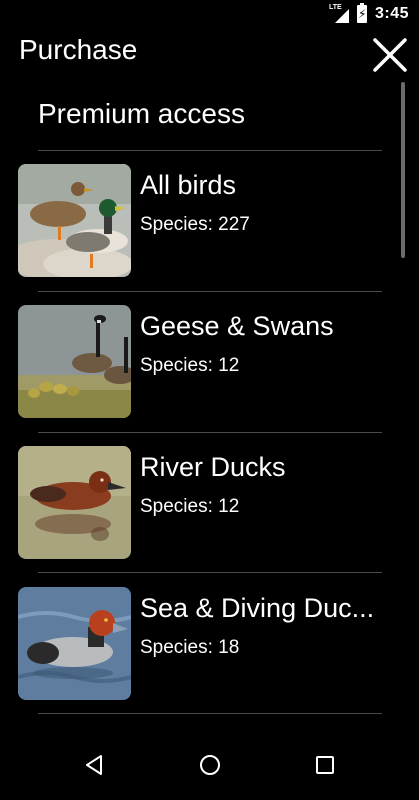  Describe the element at coordinates (403, 170) in the screenshot. I see `scrollbar` at that location.